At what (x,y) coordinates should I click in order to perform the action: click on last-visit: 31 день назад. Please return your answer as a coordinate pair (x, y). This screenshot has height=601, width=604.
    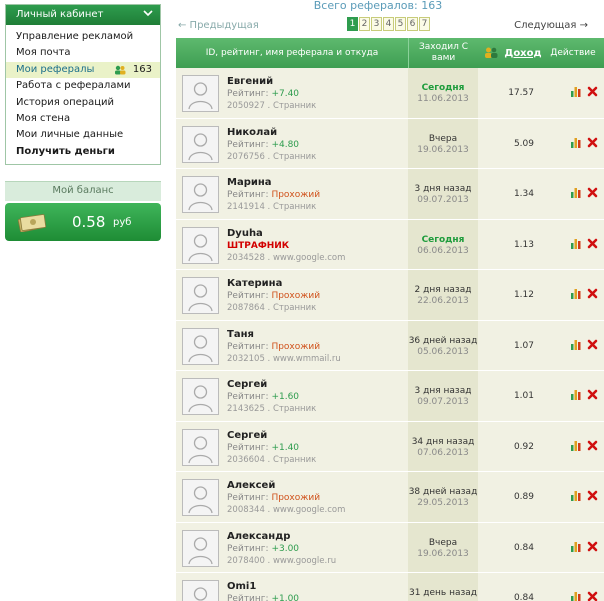
    Looking at the image, I should click on (443, 593).